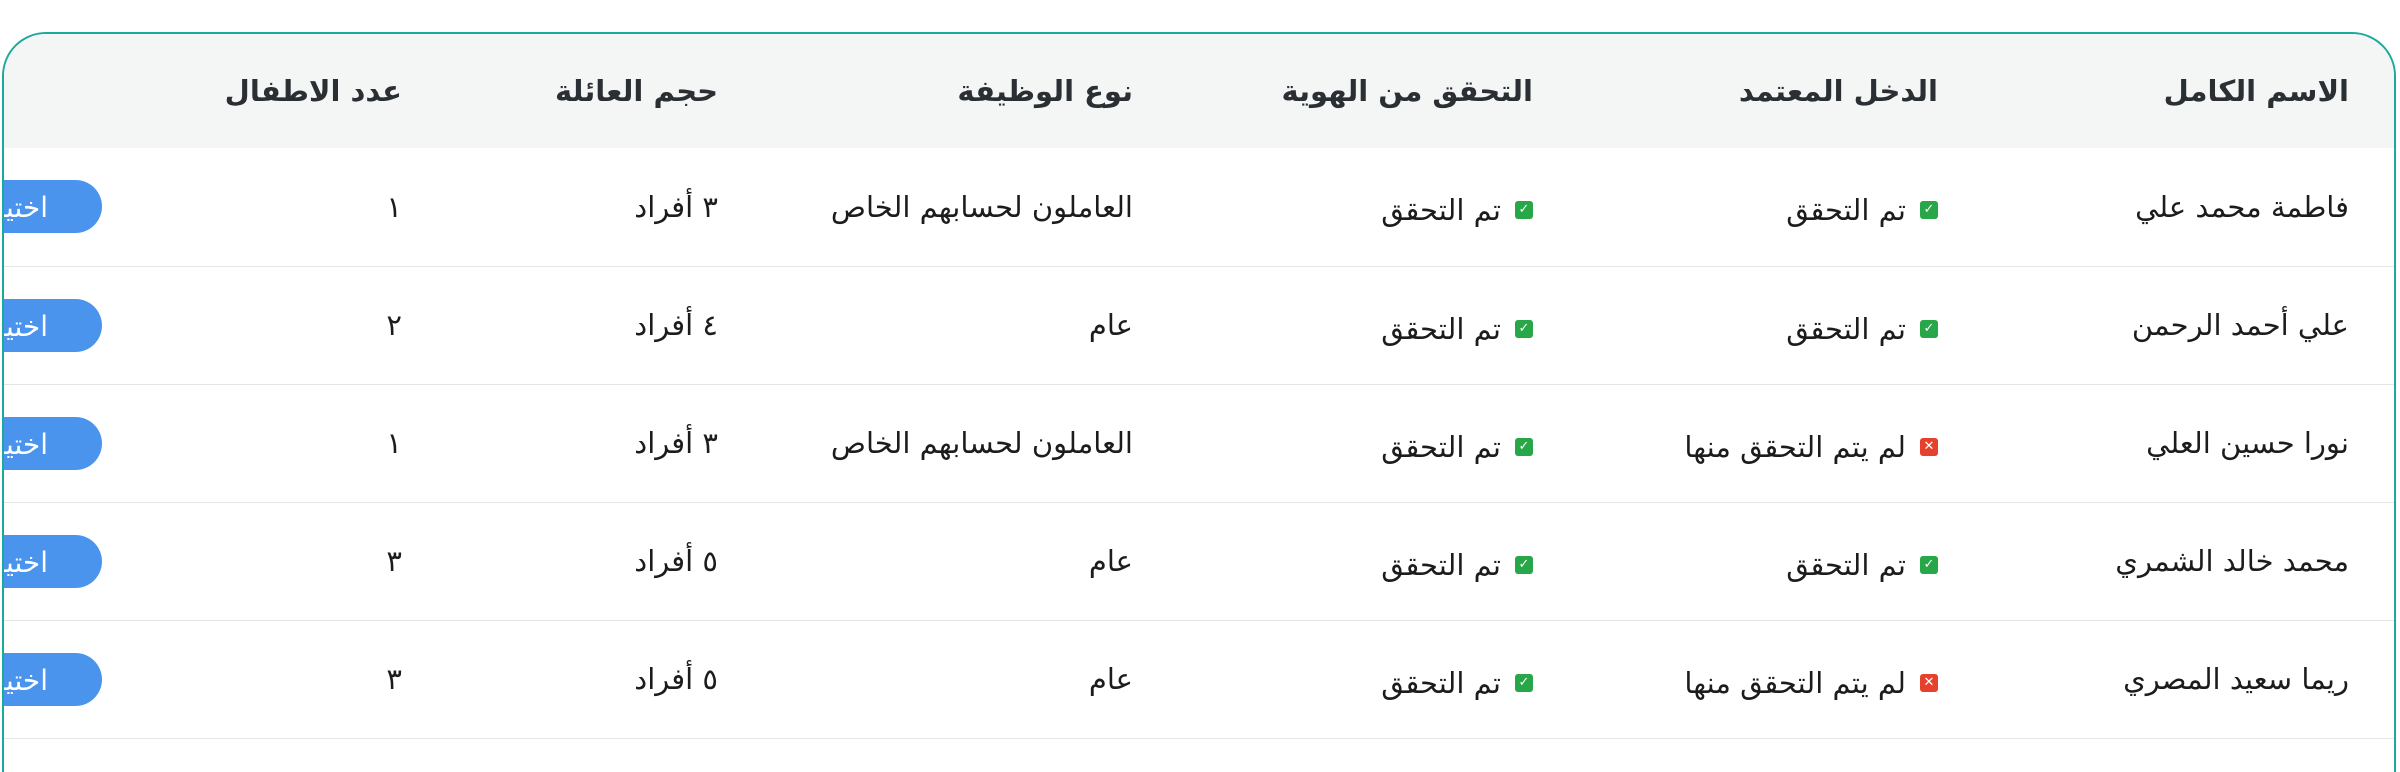  I want to click on cell-full-name: علي أحمد الرحمن, so click(2240, 325).